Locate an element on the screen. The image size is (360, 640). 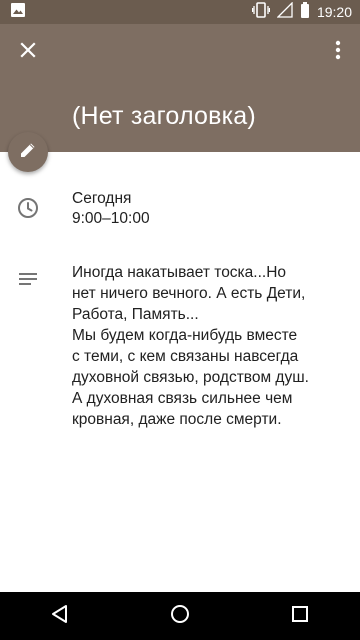
back-button is located at coordinates (60, 616).